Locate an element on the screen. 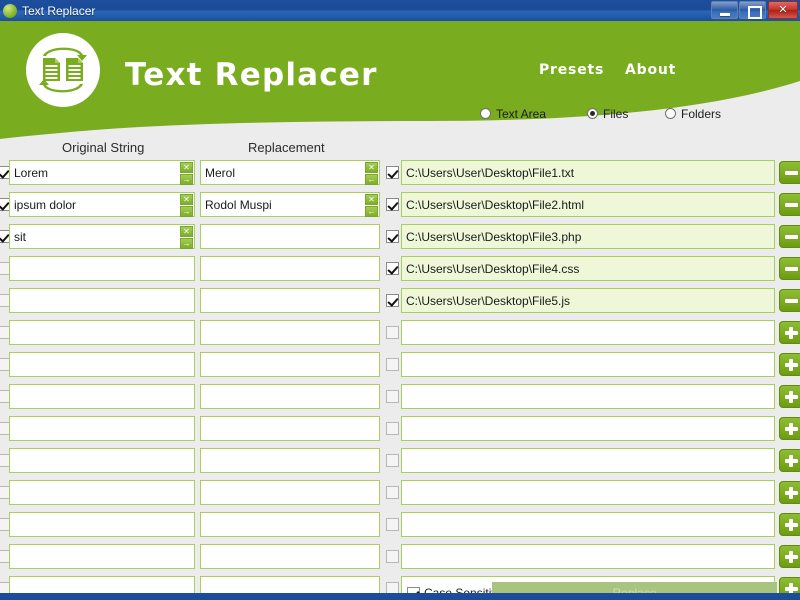 The height and width of the screenshot is (600, 800). maximize-button is located at coordinates (752, 10).